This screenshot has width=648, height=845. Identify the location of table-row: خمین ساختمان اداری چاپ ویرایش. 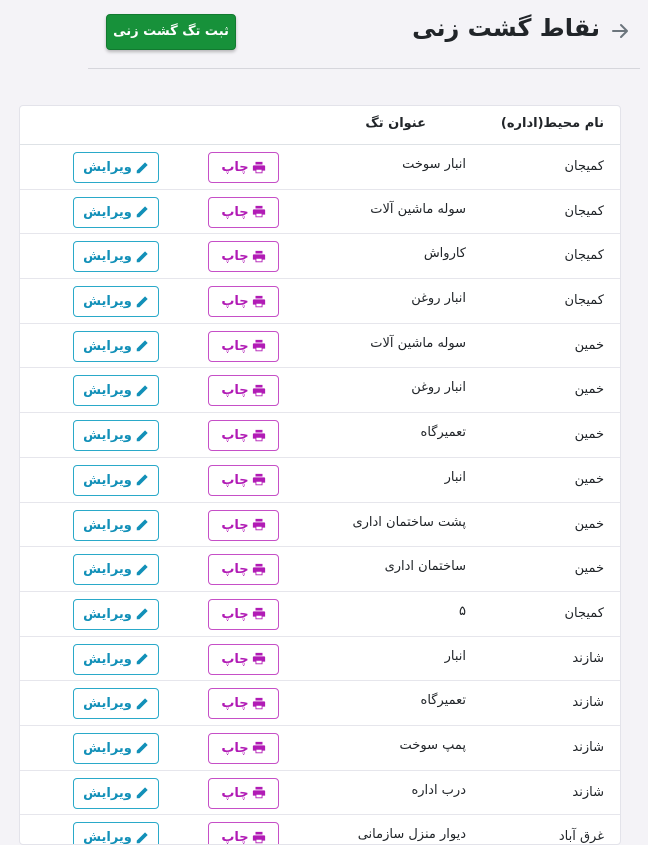
(320, 569).